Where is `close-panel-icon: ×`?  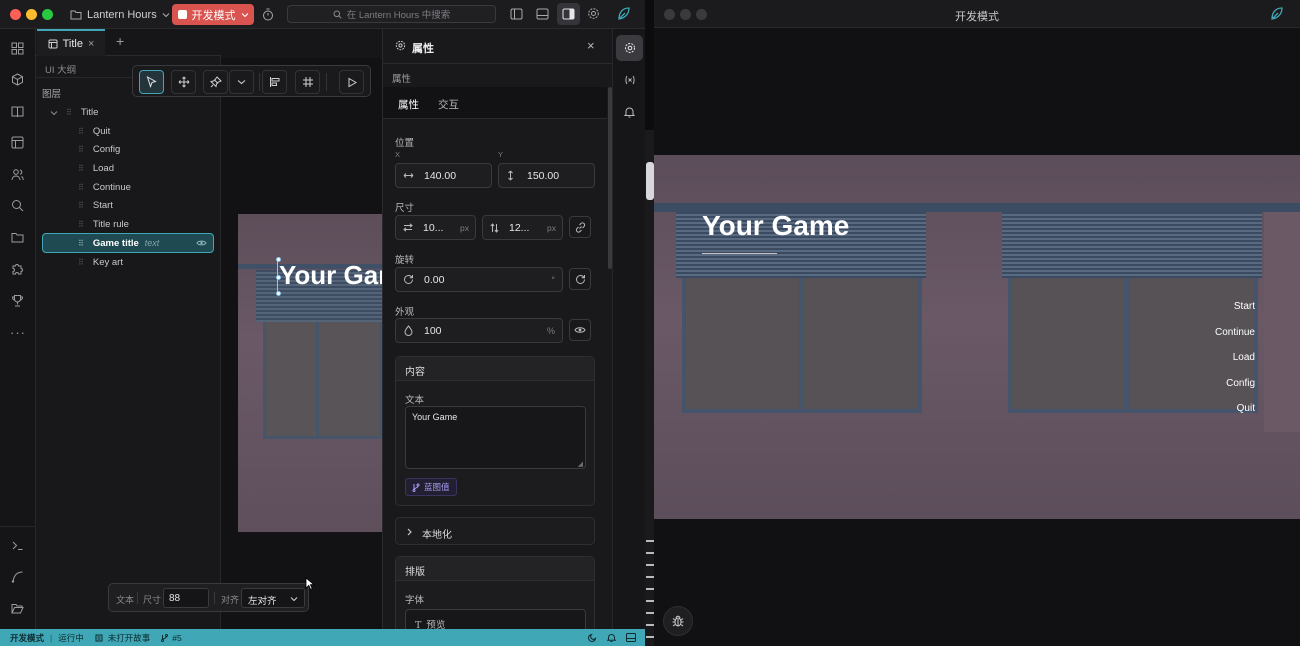 close-panel-icon: × is located at coordinates (591, 45).